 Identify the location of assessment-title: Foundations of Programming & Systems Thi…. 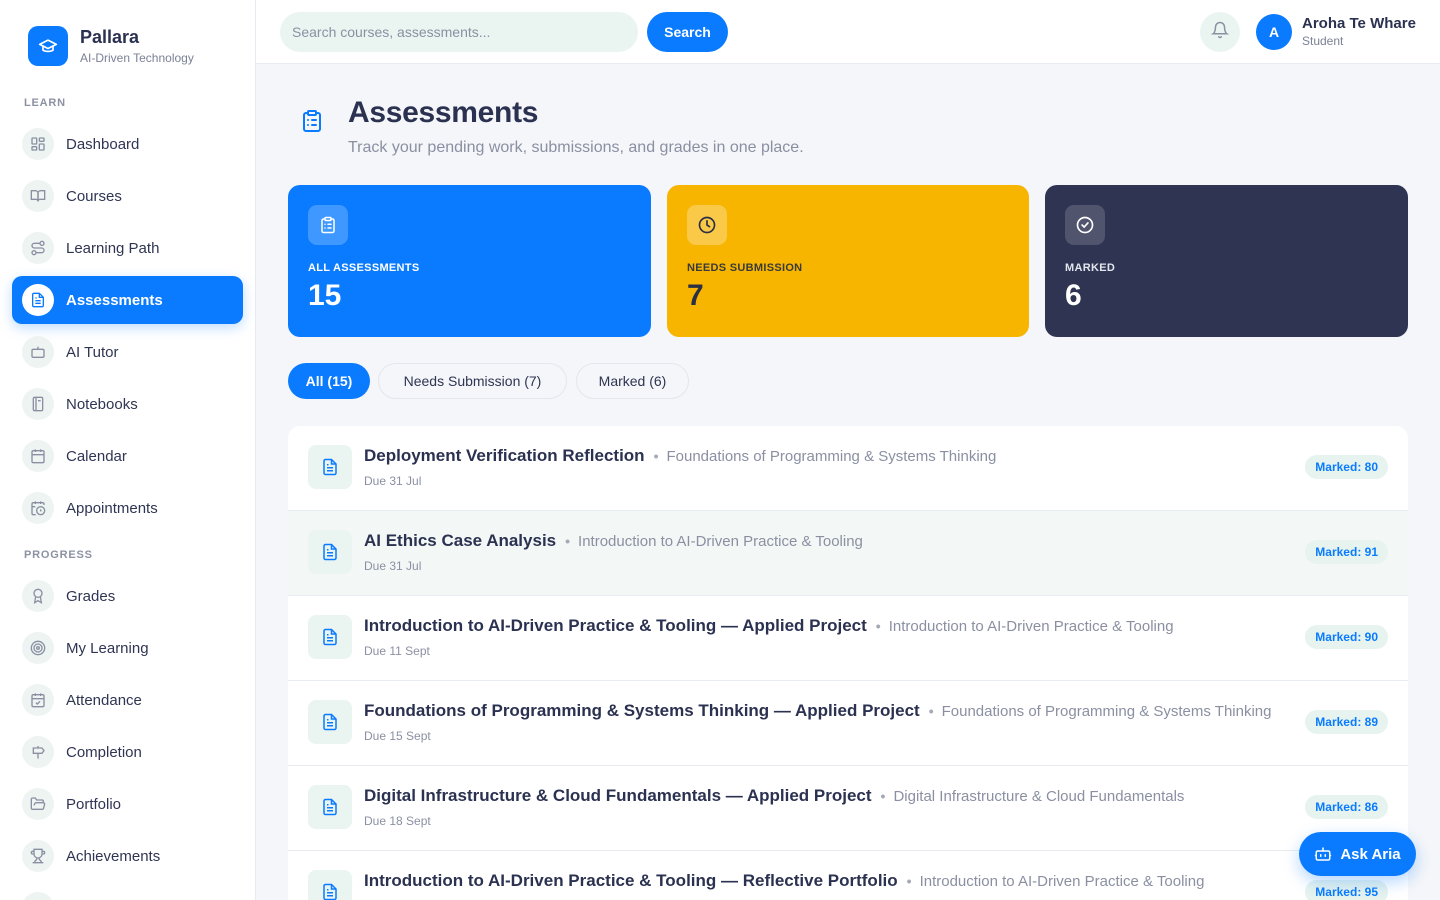
(642, 710).